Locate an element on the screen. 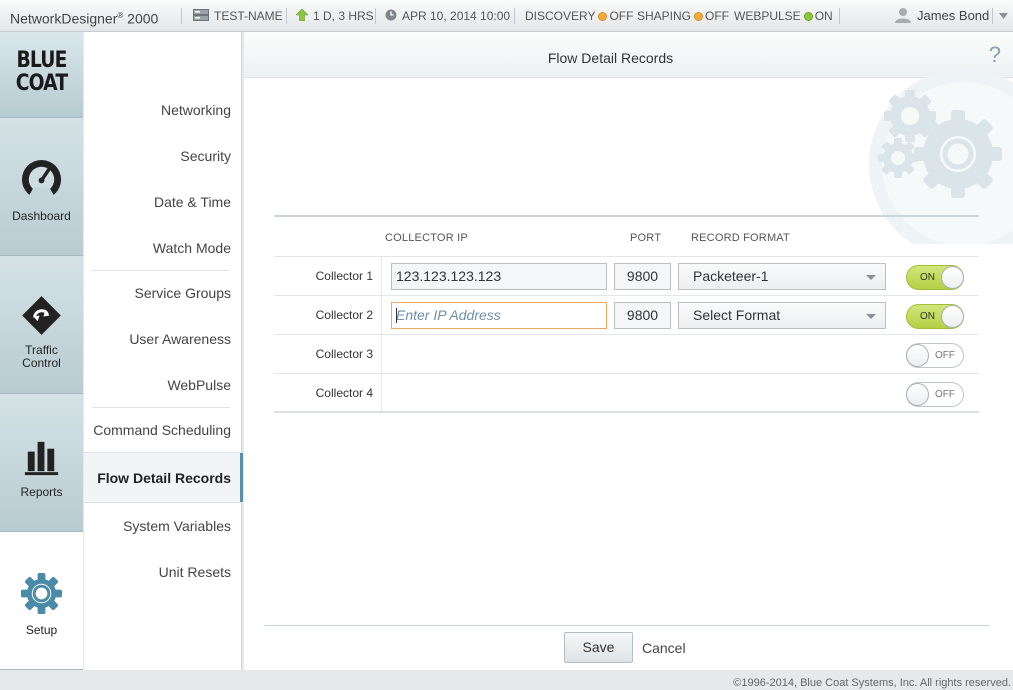 Image resolution: width=1013 pixels, height=690 pixels. collector-3-toggle: OFF is located at coordinates (935, 355).